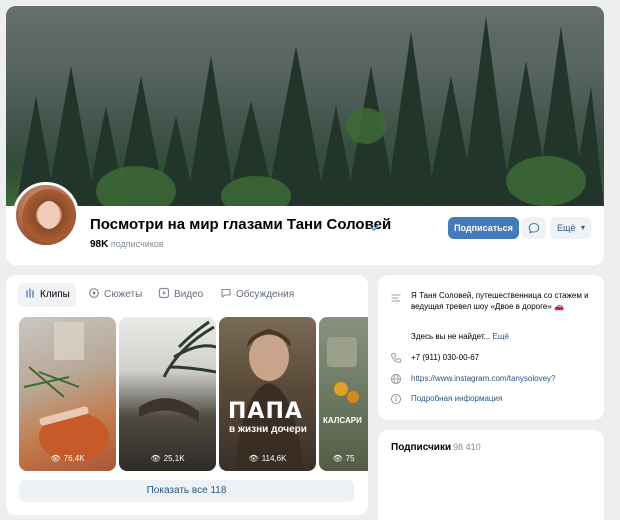  Describe the element at coordinates (396, 398) in the screenshot. I see `info-icon` at that location.